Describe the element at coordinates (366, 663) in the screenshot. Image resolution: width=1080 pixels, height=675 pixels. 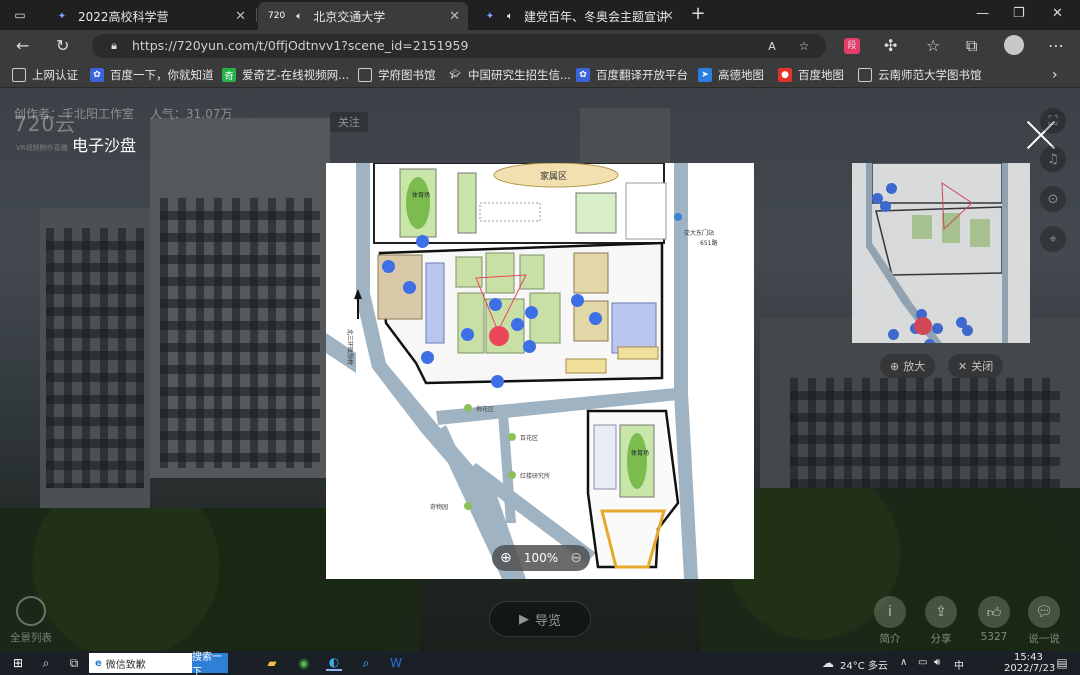
I see `app-search-icon: ⌕` at that location.